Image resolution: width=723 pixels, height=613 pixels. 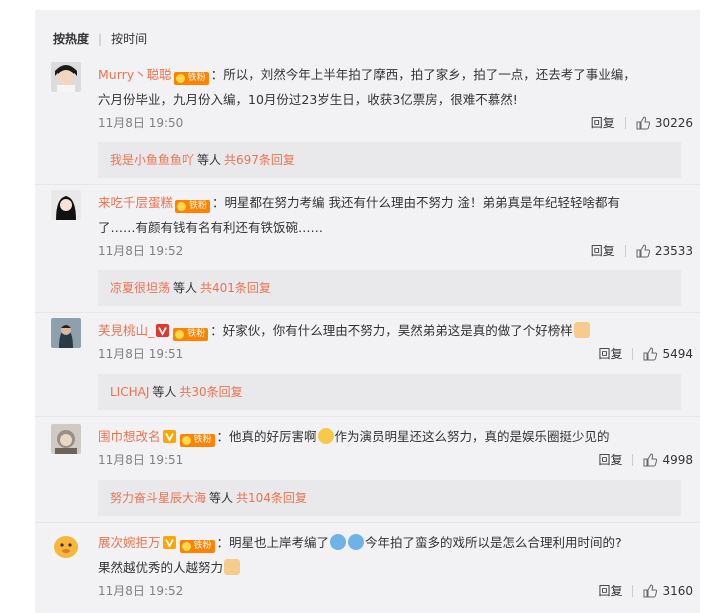 I want to click on thumbs-up-emoji-icon, so click(x=581, y=330).